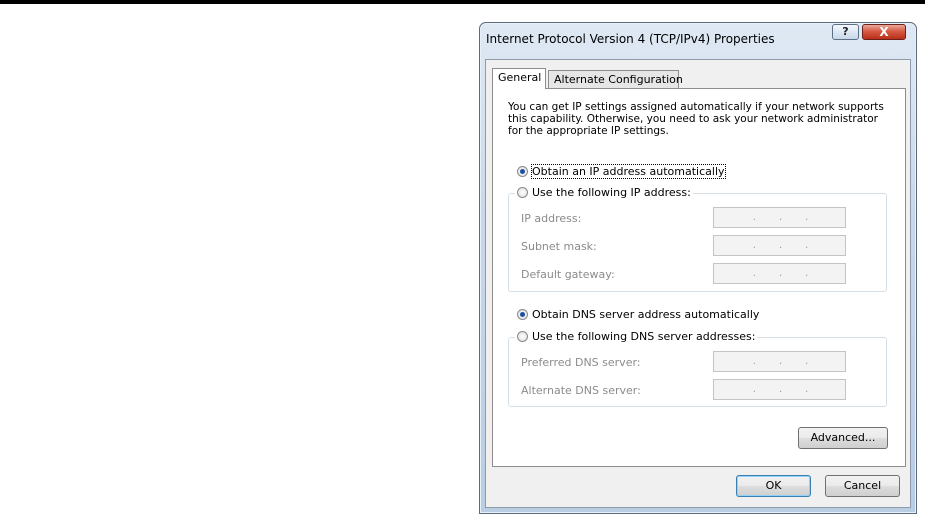 The image size is (925, 514). I want to click on ip-address-label: IP address:, so click(551, 218).